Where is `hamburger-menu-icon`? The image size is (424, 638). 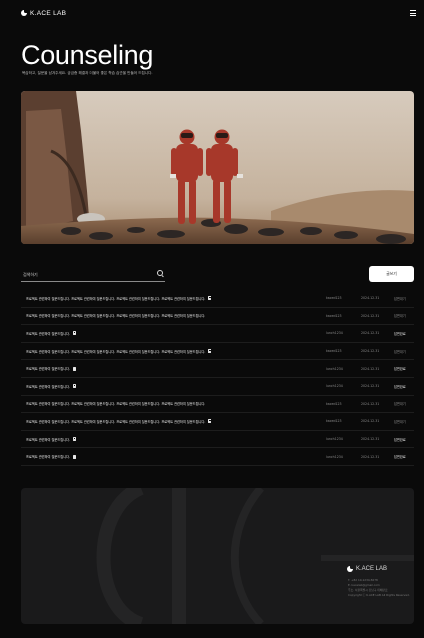
hamburger-menu-icon is located at coordinates (413, 13).